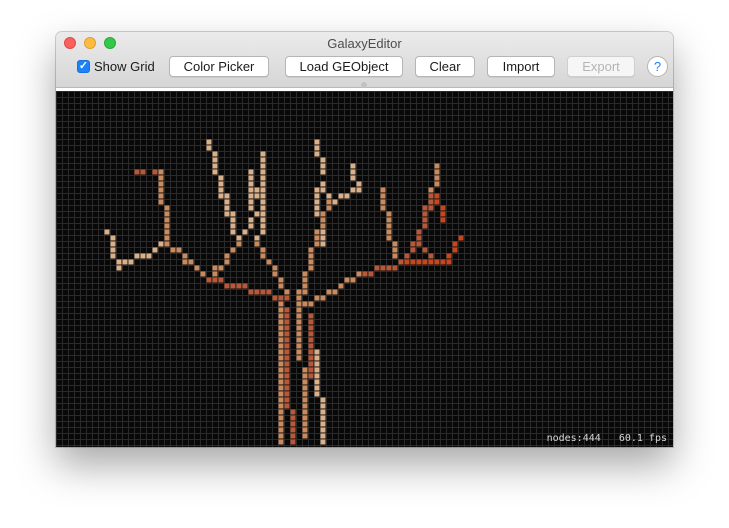  What do you see at coordinates (445, 66) in the screenshot?
I see `clear-button: Clear` at bounding box center [445, 66].